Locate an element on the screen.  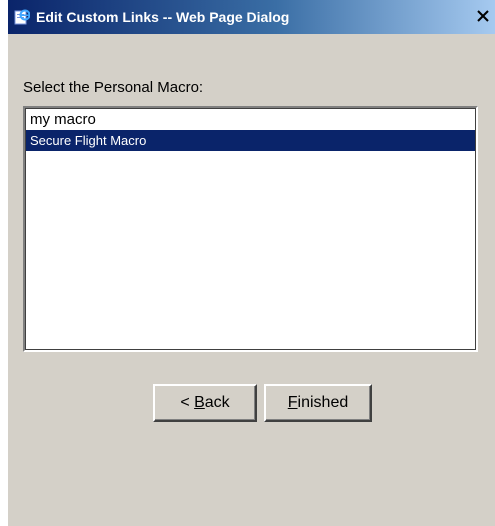
close-button is located at coordinates (483, 16).